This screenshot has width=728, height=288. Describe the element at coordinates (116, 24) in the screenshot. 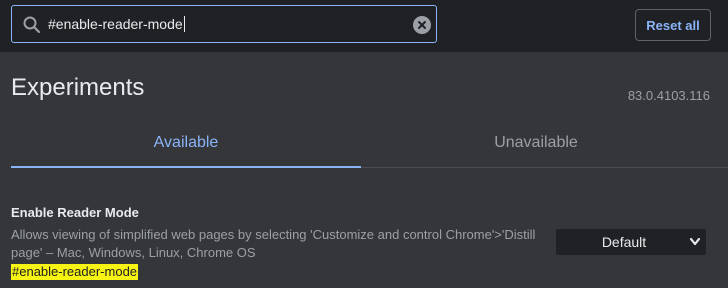

I see `search-value: #enable-reader-mode` at that location.